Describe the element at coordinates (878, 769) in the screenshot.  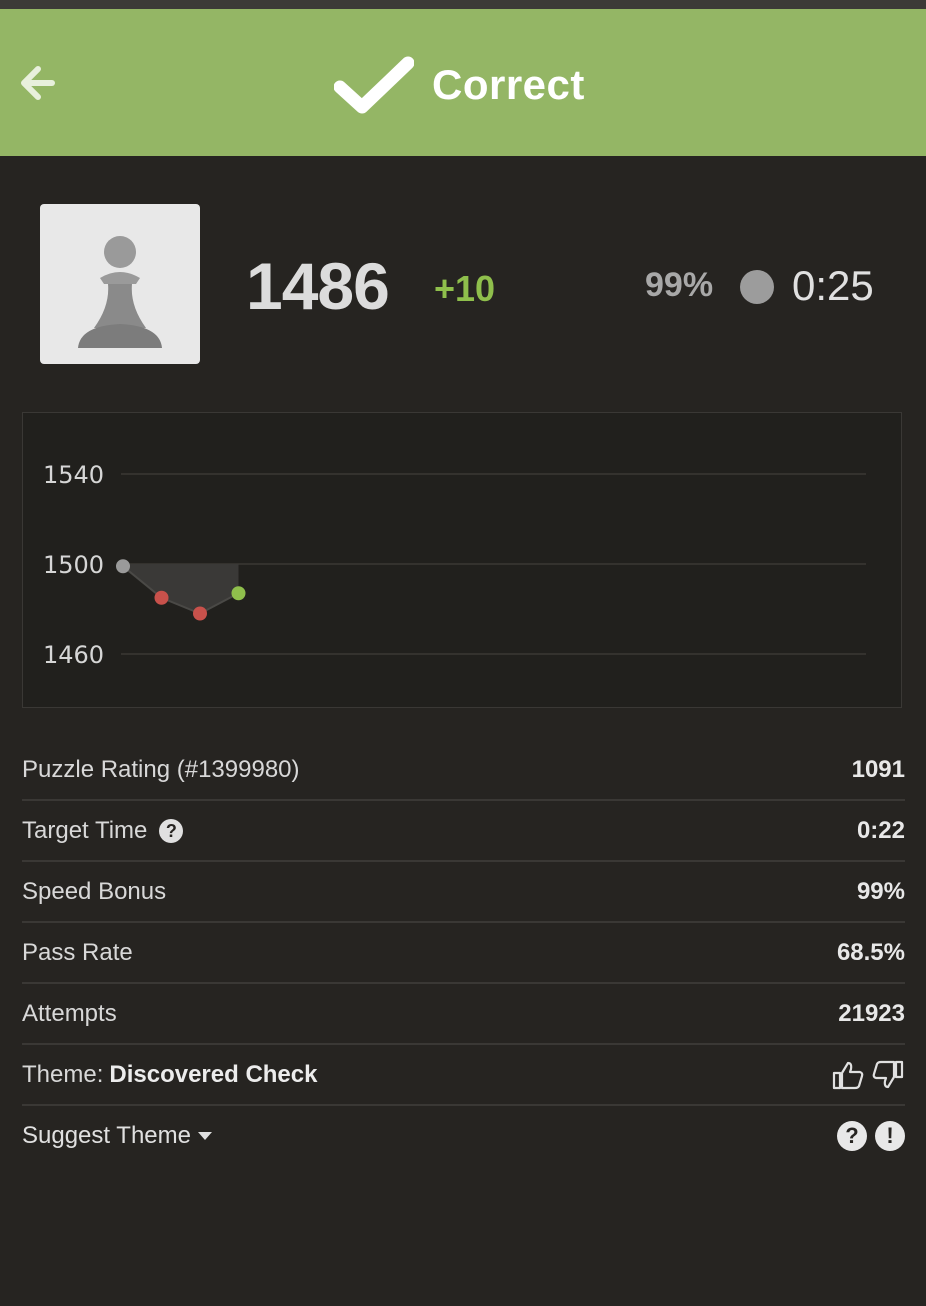
I see `puzzle-rating-value: 1091` at that location.